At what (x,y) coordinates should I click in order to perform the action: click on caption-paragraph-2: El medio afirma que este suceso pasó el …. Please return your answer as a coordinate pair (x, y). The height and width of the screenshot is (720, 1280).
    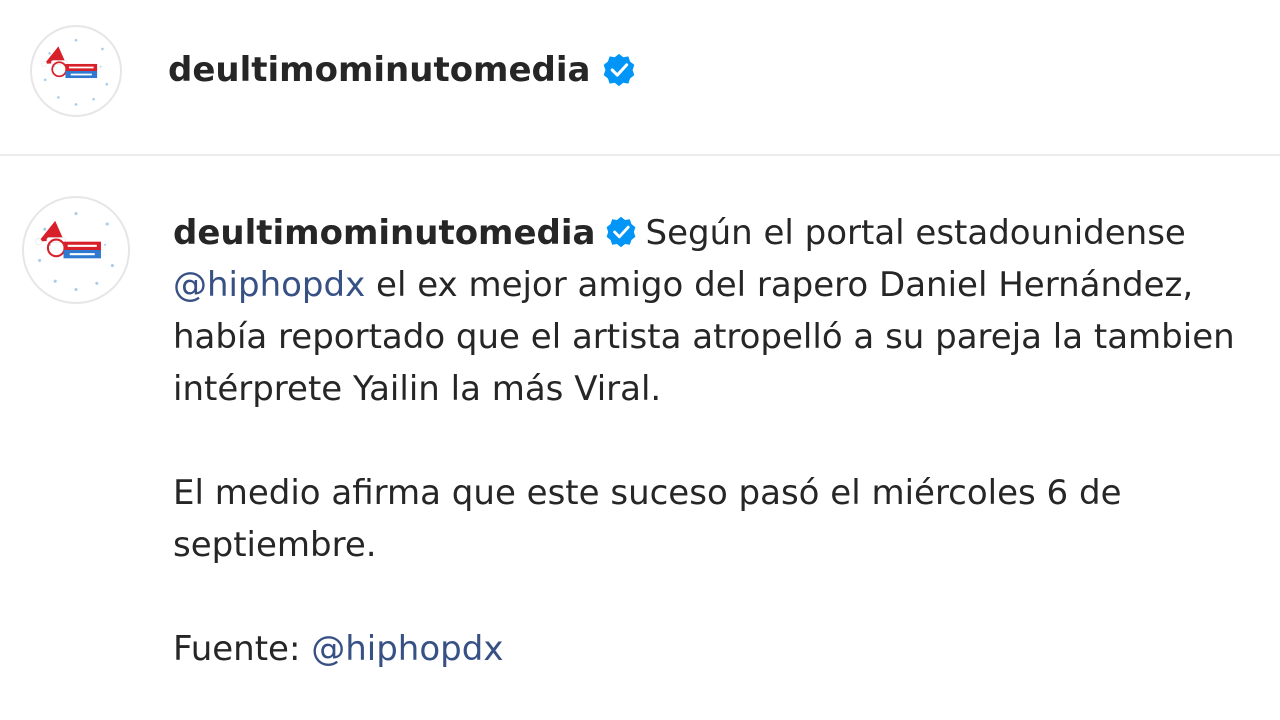
    Looking at the image, I should click on (647, 519).